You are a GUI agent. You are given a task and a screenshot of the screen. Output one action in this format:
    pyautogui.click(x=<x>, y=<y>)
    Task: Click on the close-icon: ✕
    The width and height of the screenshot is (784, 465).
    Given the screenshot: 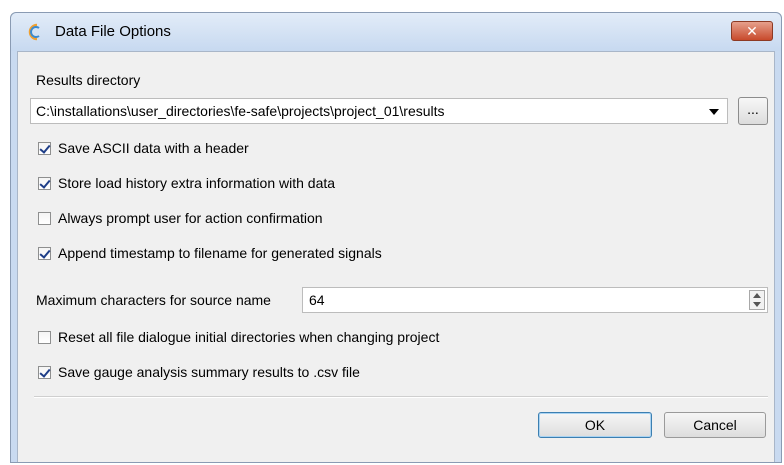 What is the action you would take?
    pyautogui.click(x=752, y=31)
    